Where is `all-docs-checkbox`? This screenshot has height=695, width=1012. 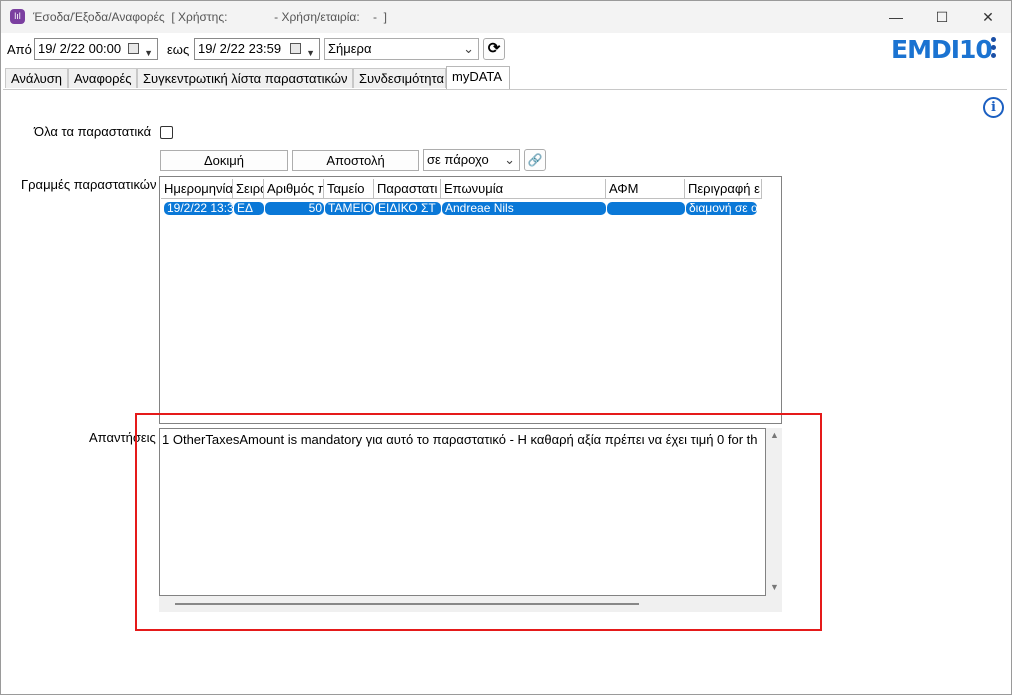
all-docs-checkbox is located at coordinates (166, 132).